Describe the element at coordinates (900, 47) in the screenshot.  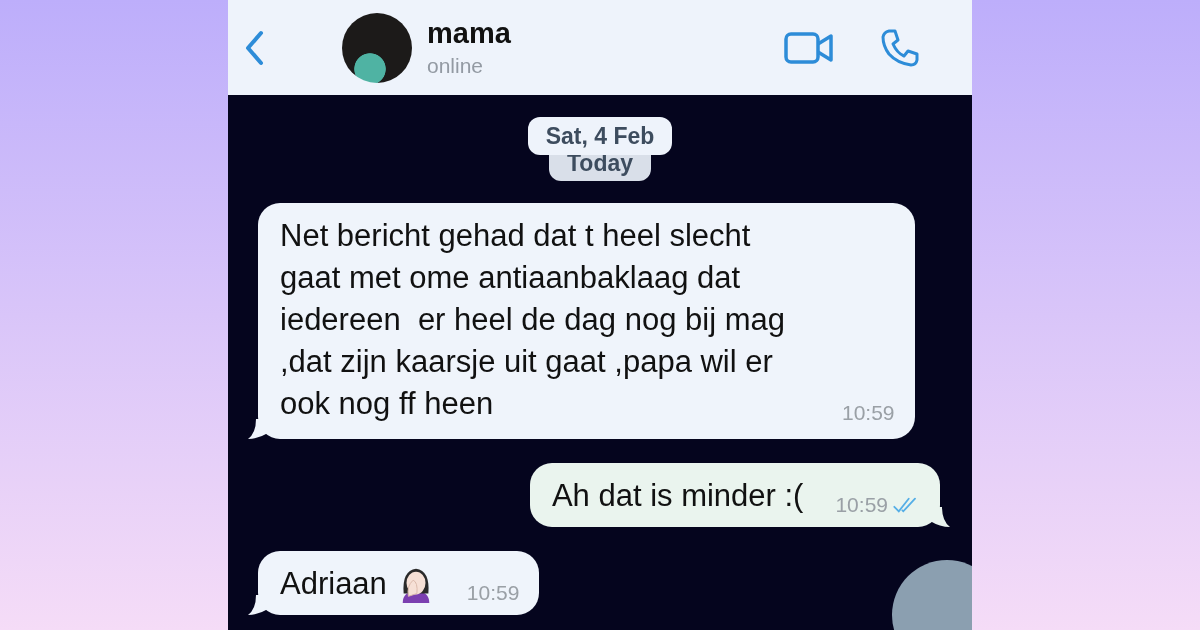
I see `phone-icon` at that location.